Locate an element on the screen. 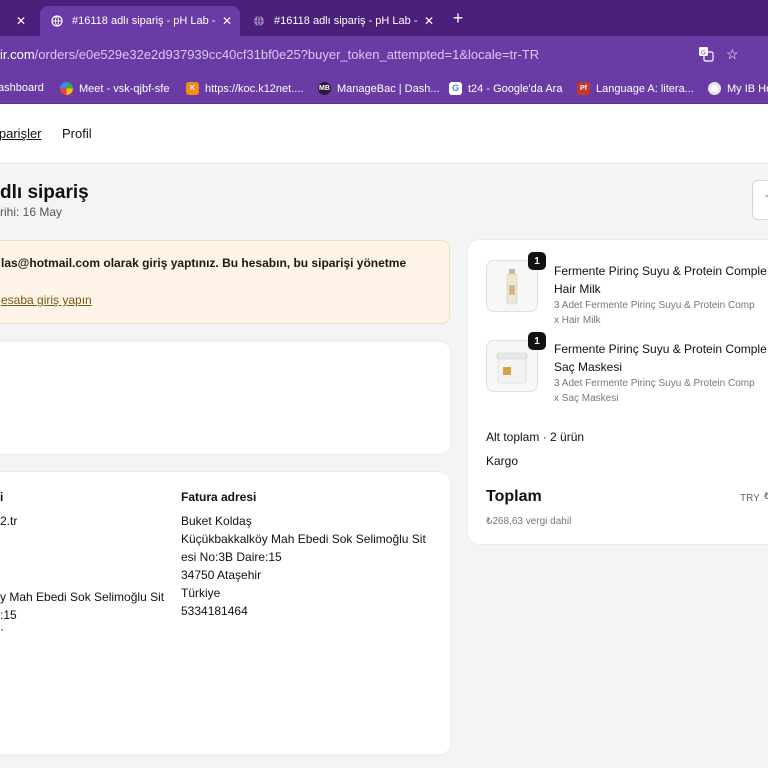 This screenshot has height=768, width=768. store-favicon-icon is located at coordinates (57, 21).